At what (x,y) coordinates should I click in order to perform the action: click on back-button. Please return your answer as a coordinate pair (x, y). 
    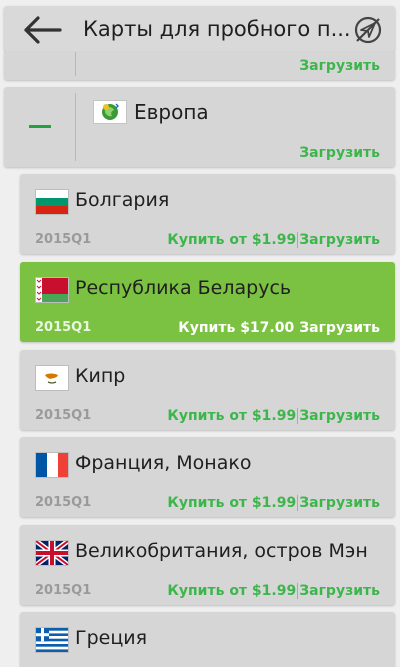
    Looking at the image, I should click on (42, 30).